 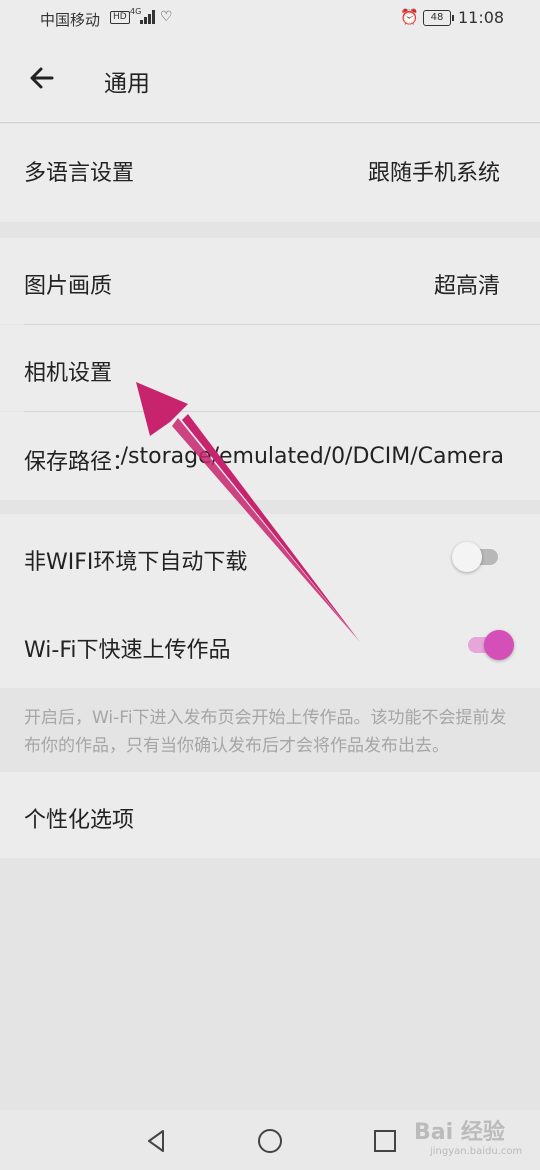 I want to click on alarm-icon: ⏰, so click(x=409, y=17).